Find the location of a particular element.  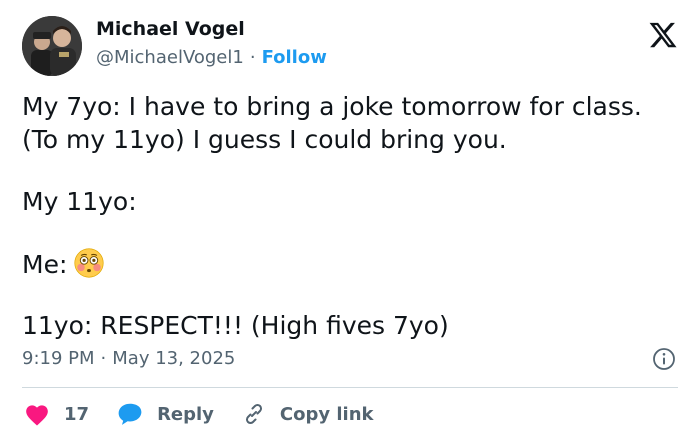

link-icon is located at coordinates (253, 414).